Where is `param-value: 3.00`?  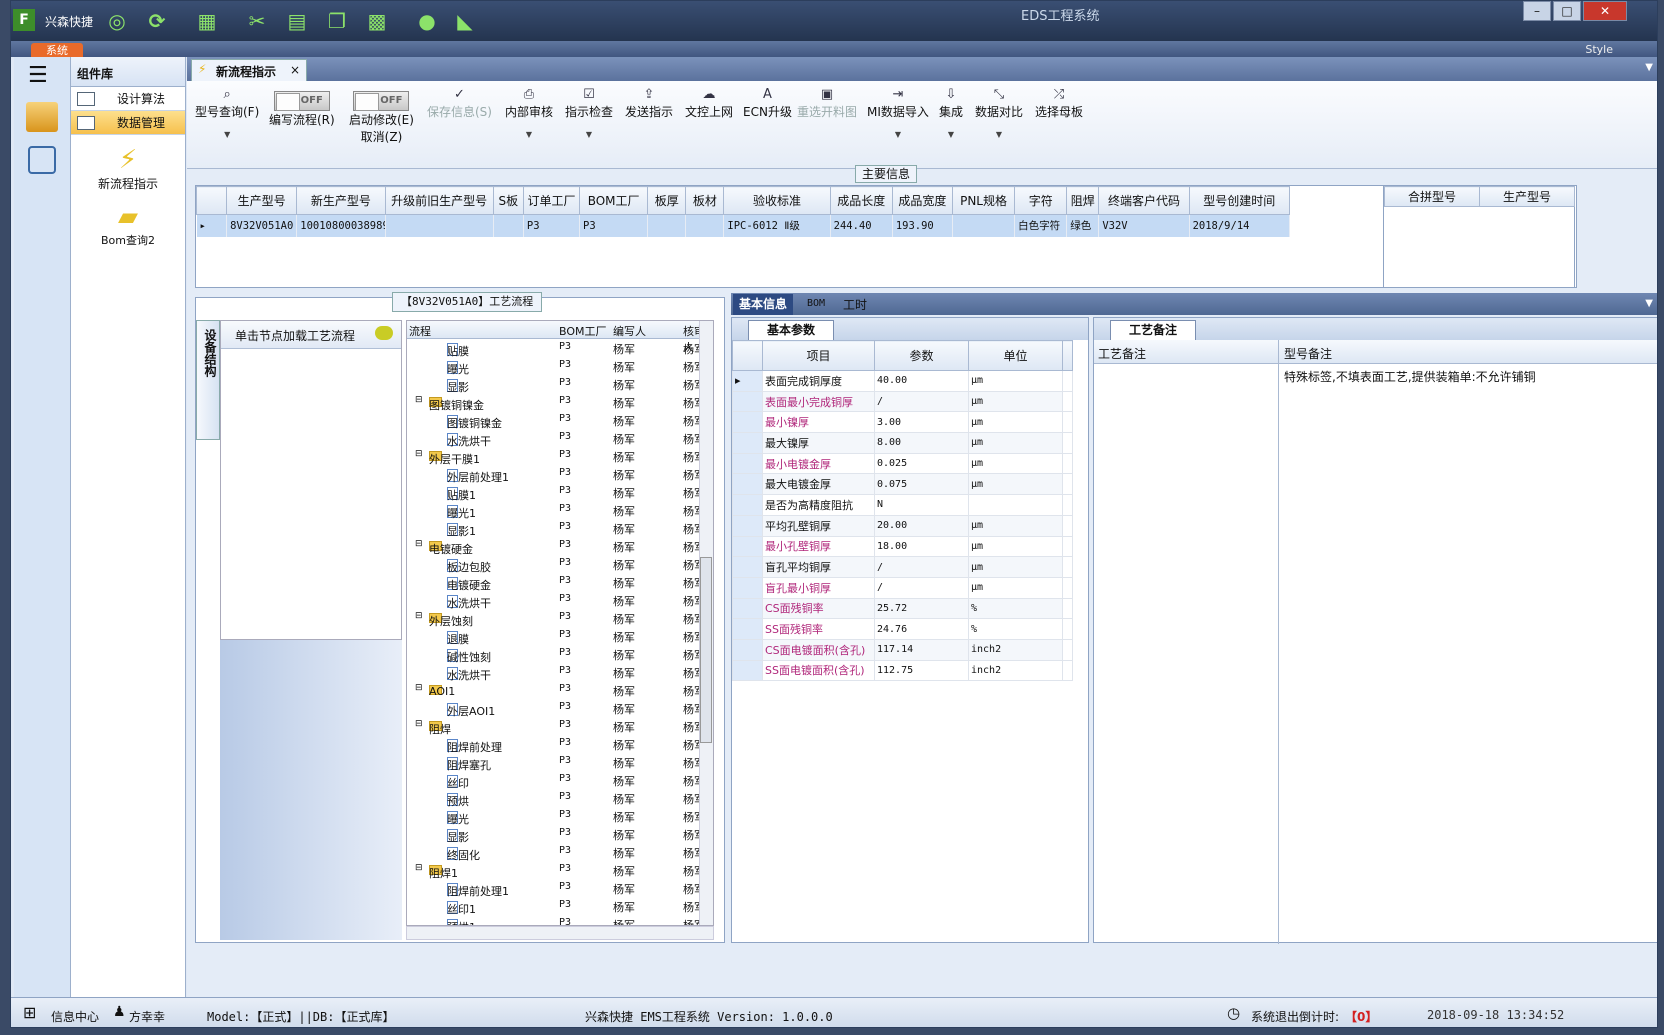
param-value: 3.00 is located at coordinates (921, 422).